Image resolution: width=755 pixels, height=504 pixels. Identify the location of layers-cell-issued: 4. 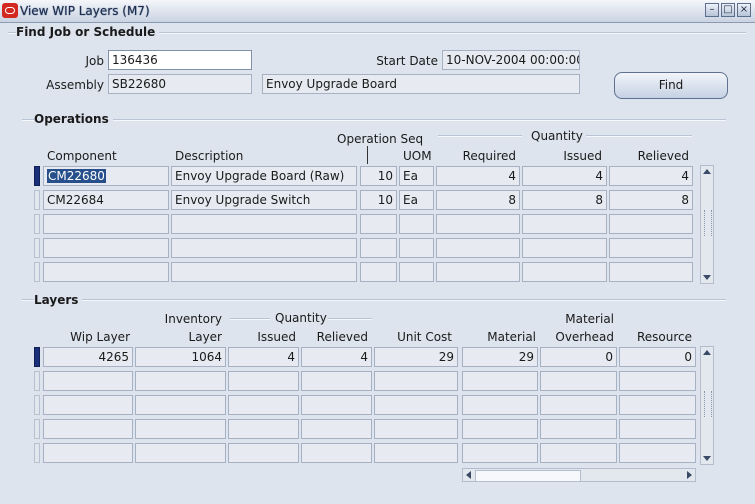
(263, 357).